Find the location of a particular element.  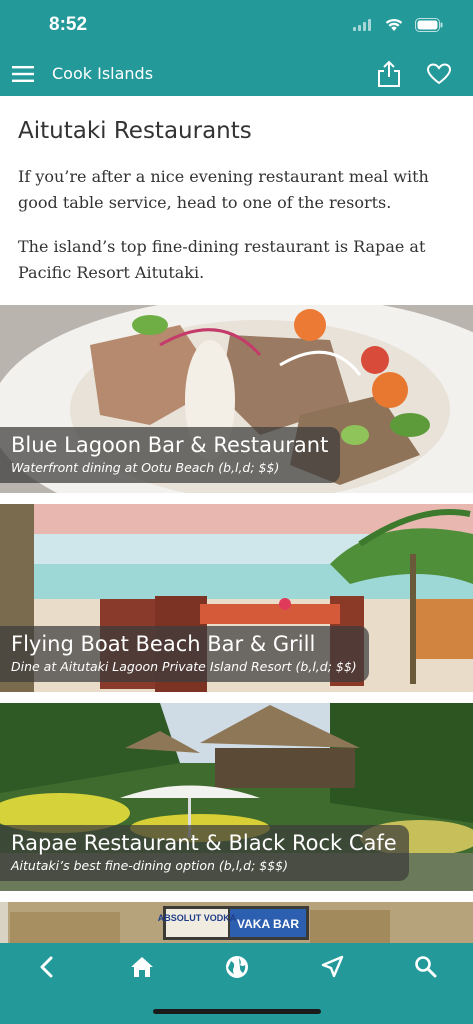

restaurant-card-vaka-bar: ABSOLUT VODKA VAKA BAR is located at coordinates (236, 922).